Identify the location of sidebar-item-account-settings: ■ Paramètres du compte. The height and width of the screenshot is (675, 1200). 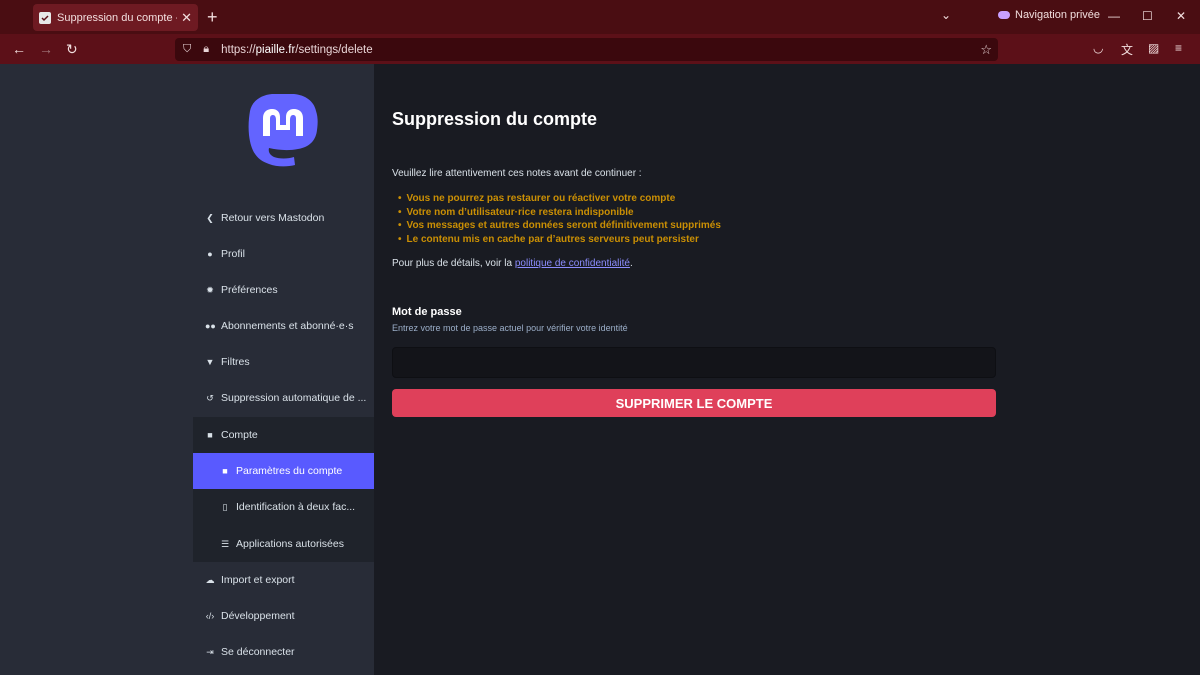
(283, 471).